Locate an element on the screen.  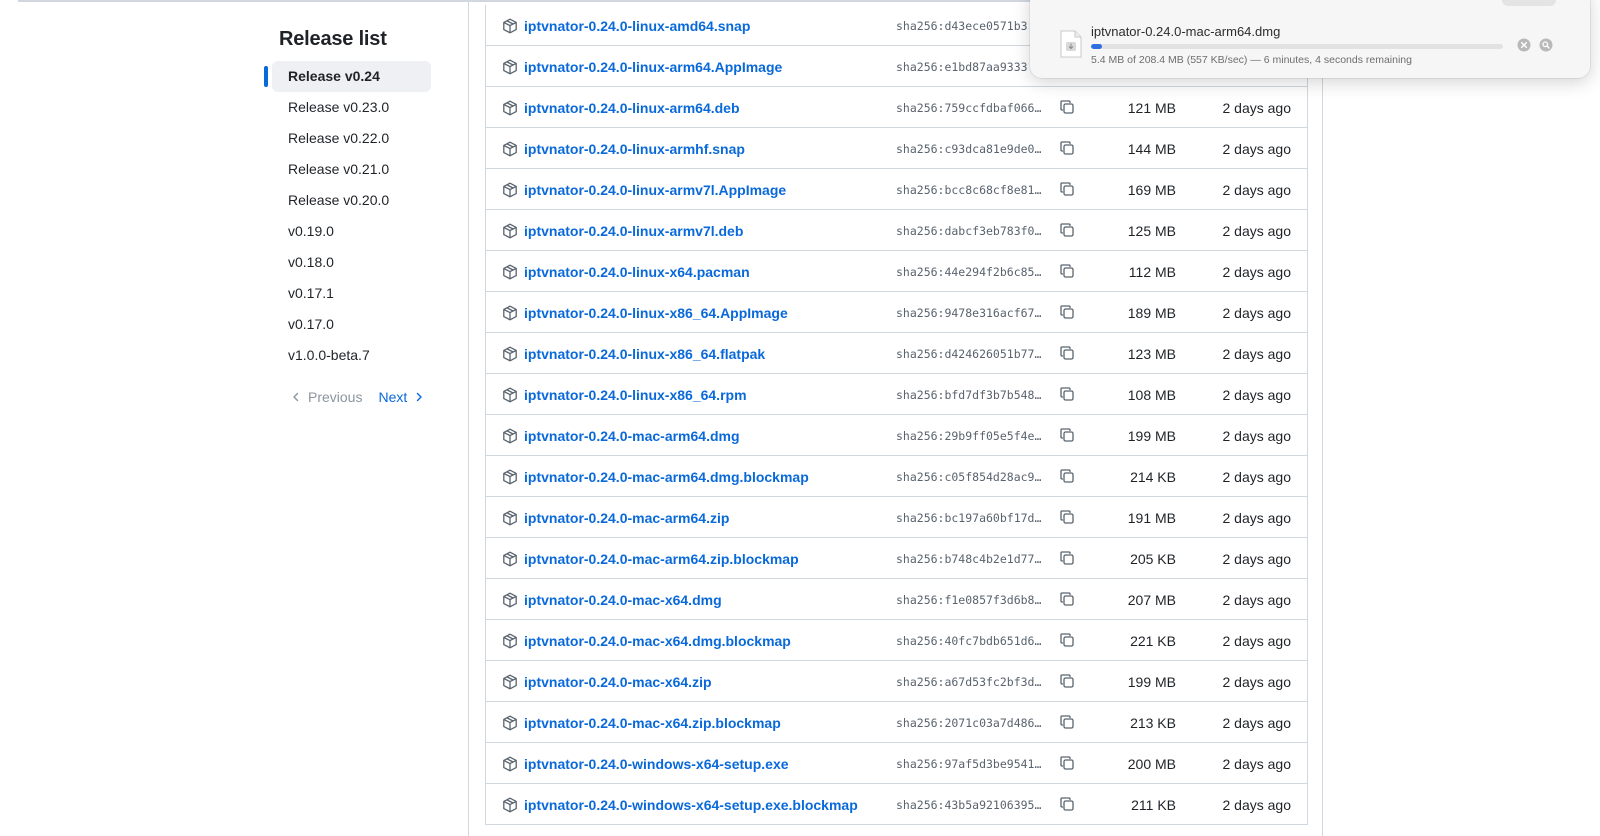
disk-image-file-icon is located at coordinates (1071, 44).